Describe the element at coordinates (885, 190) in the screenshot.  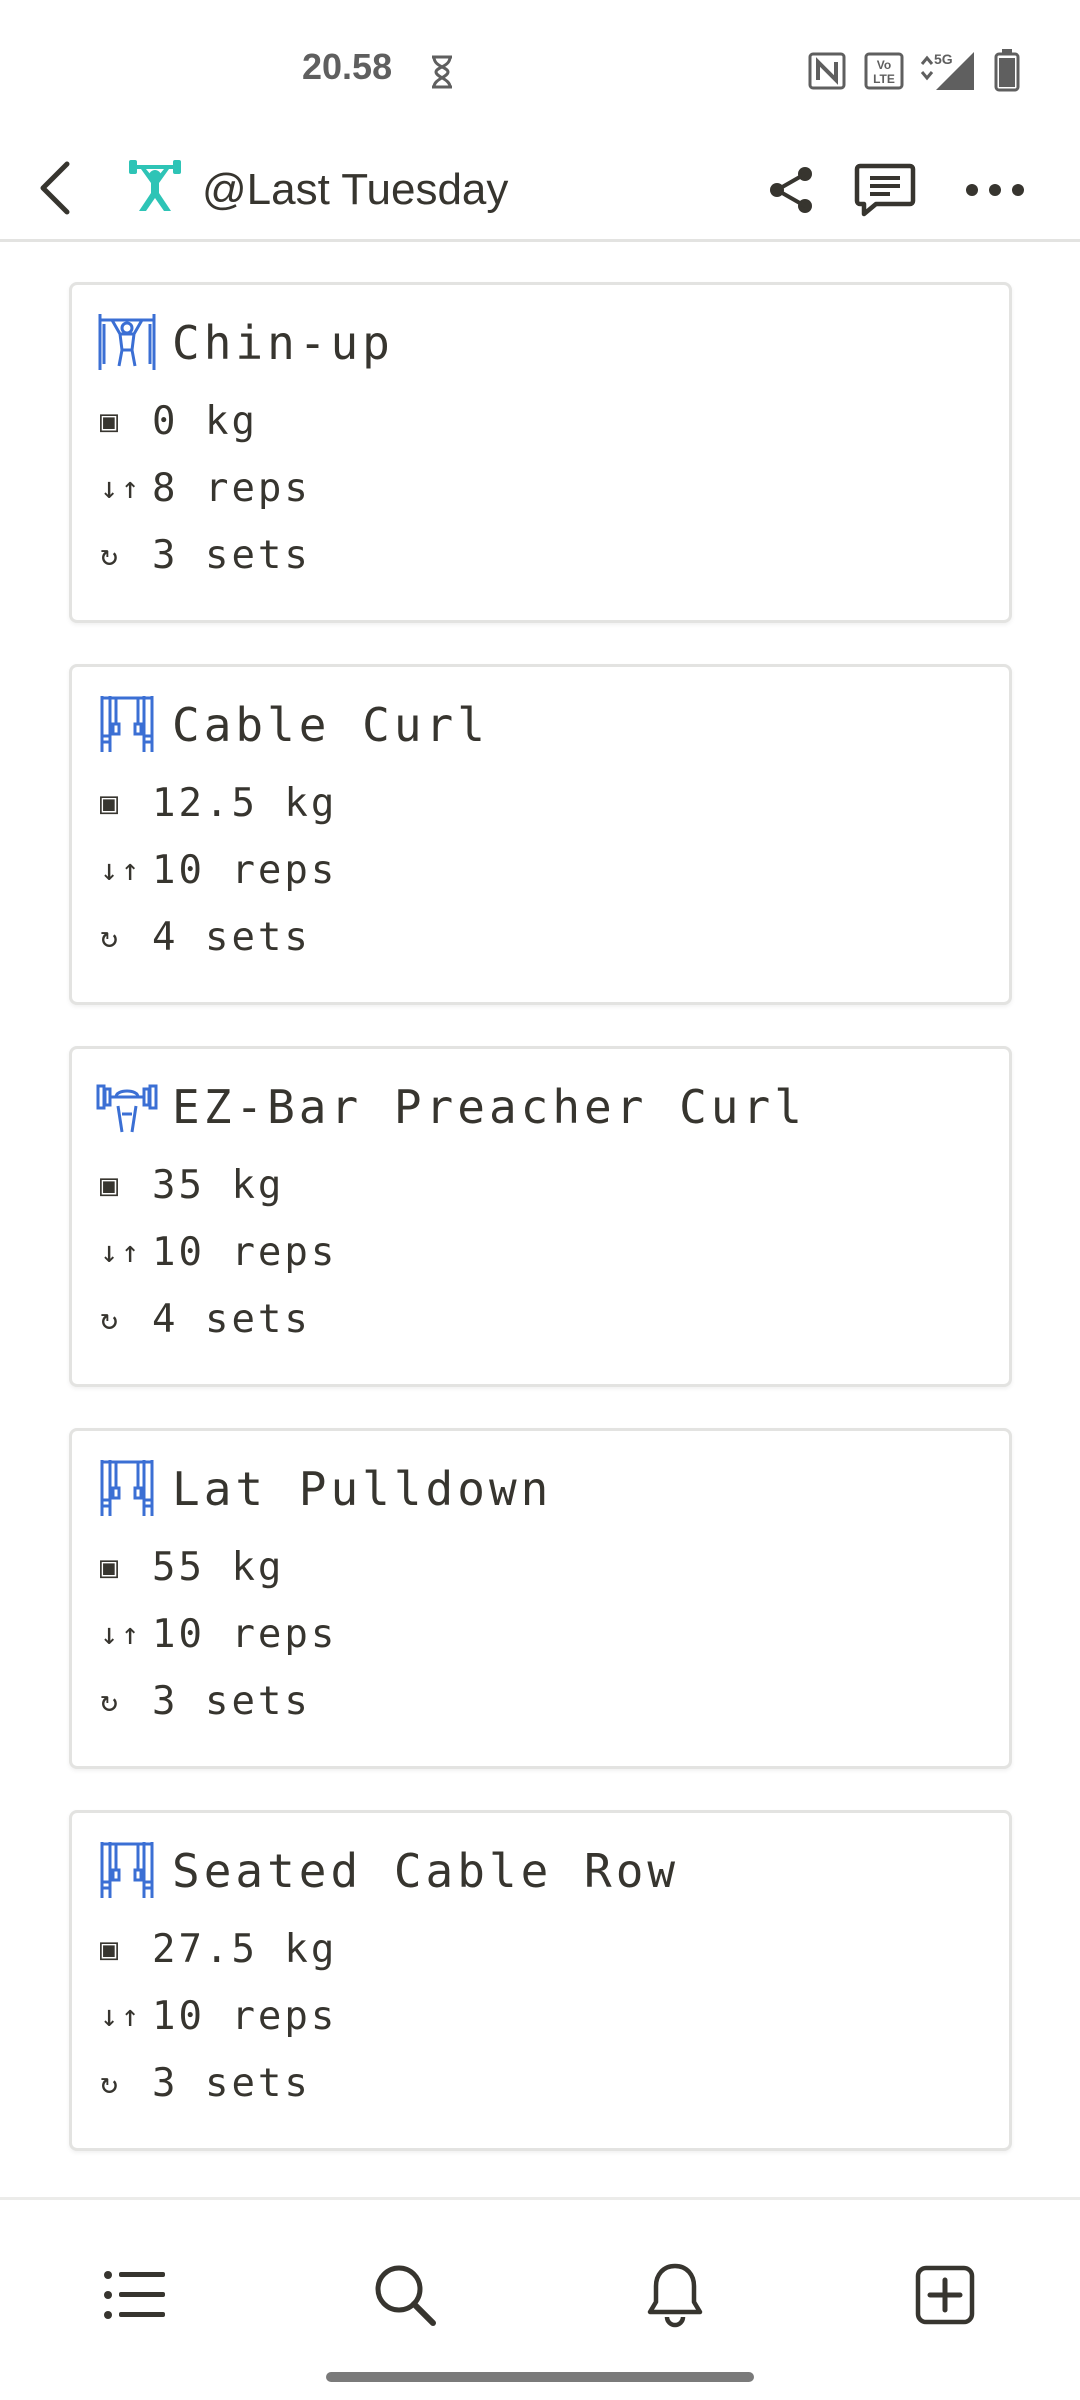
I see `comment-icon` at that location.